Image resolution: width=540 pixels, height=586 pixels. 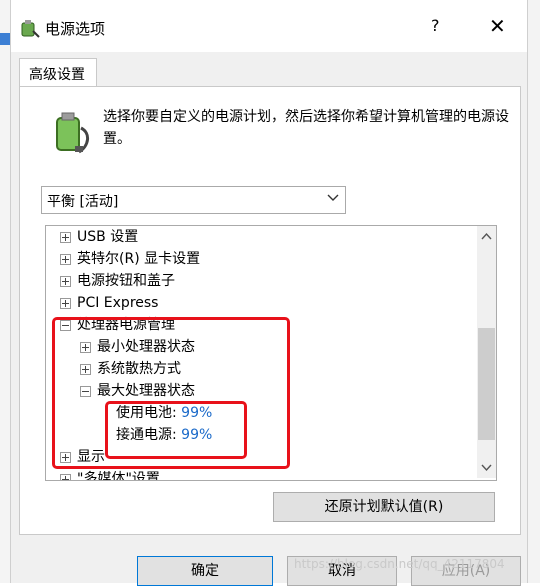 I want to click on plan-select: 平衡 [活动], so click(x=193, y=200).